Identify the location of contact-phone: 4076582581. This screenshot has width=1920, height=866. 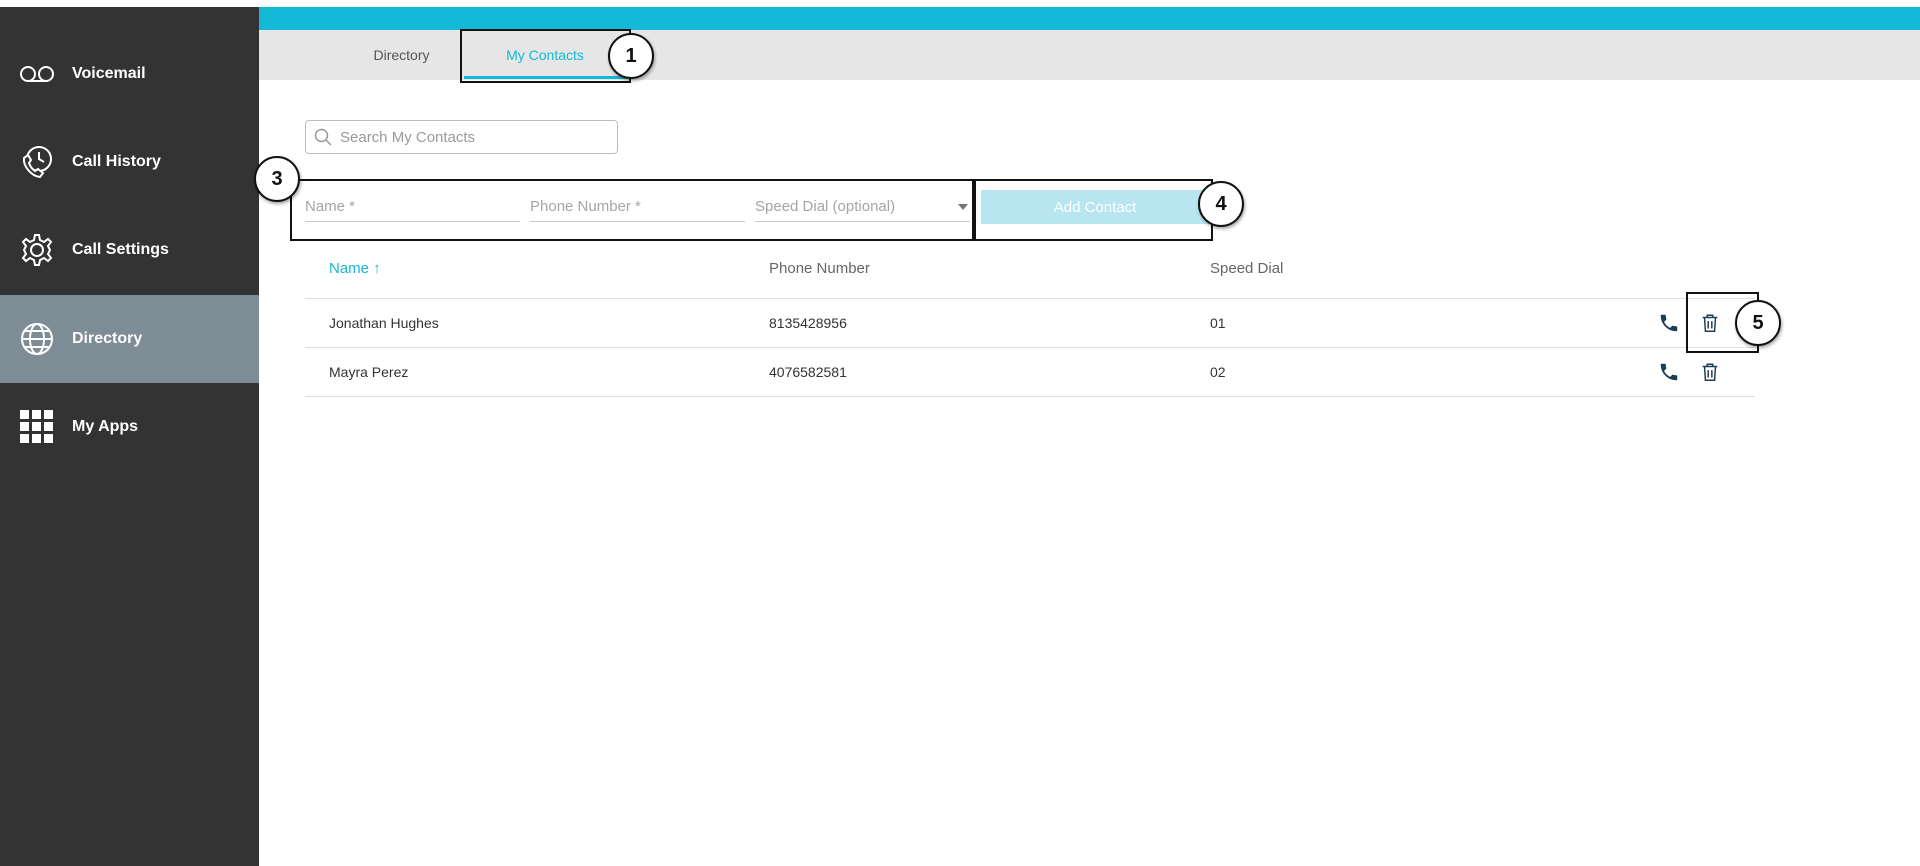
(808, 372).